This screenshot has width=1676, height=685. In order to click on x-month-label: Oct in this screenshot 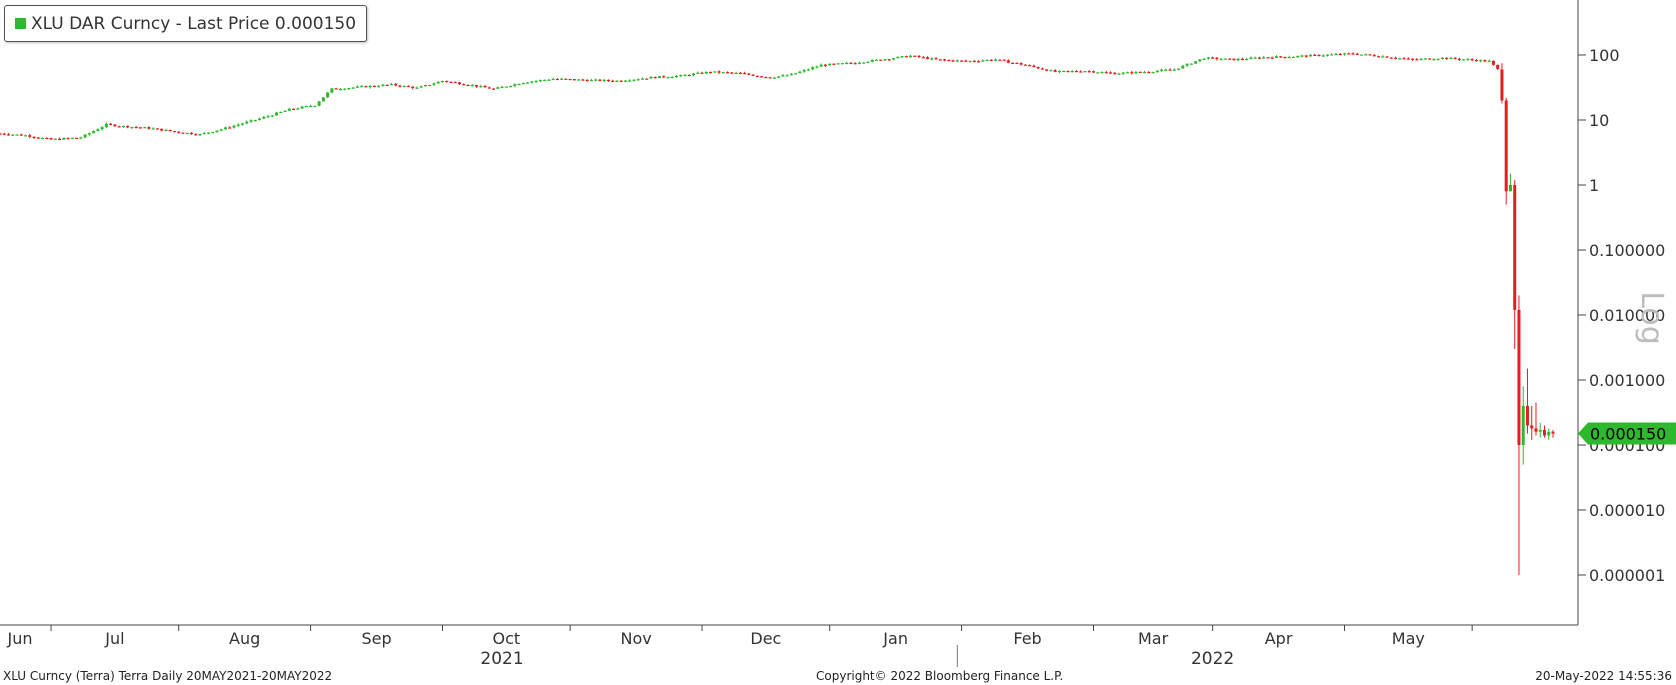, I will do `click(506, 638)`.